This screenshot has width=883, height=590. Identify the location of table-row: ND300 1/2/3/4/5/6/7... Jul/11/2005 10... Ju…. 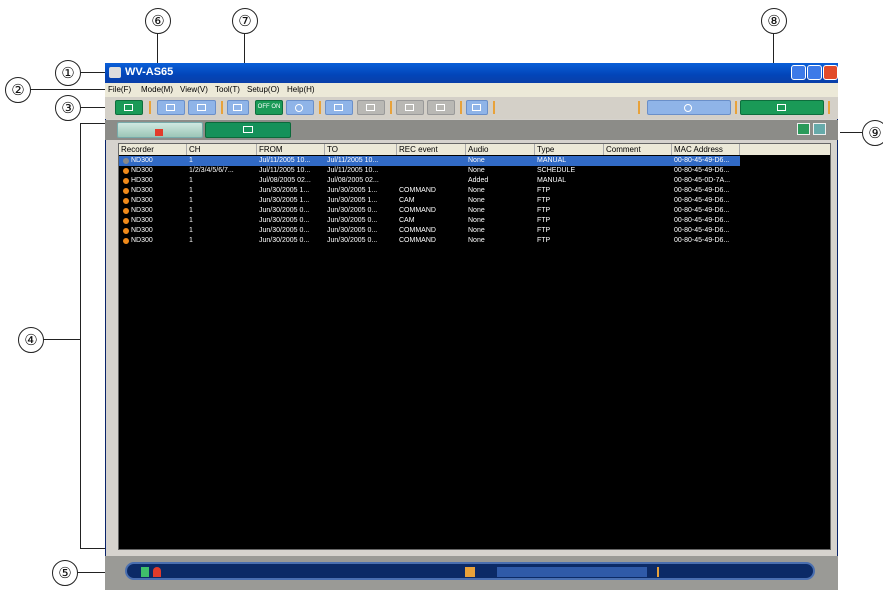
(474, 171).